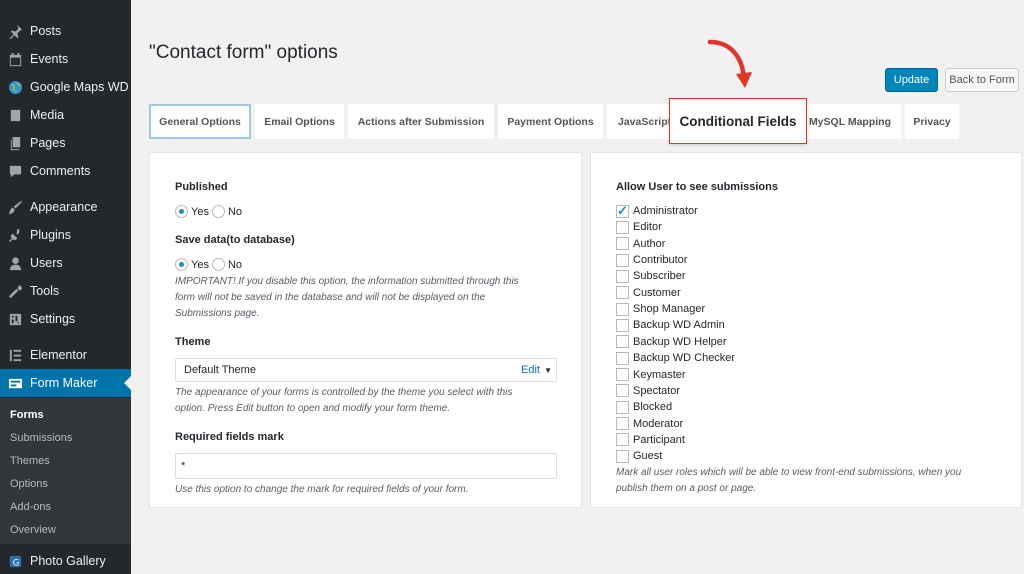 This screenshot has width=1024, height=574. What do you see at coordinates (550, 121) in the screenshot?
I see `tab-payment-options: Payment Options` at bounding box center [550, 121].